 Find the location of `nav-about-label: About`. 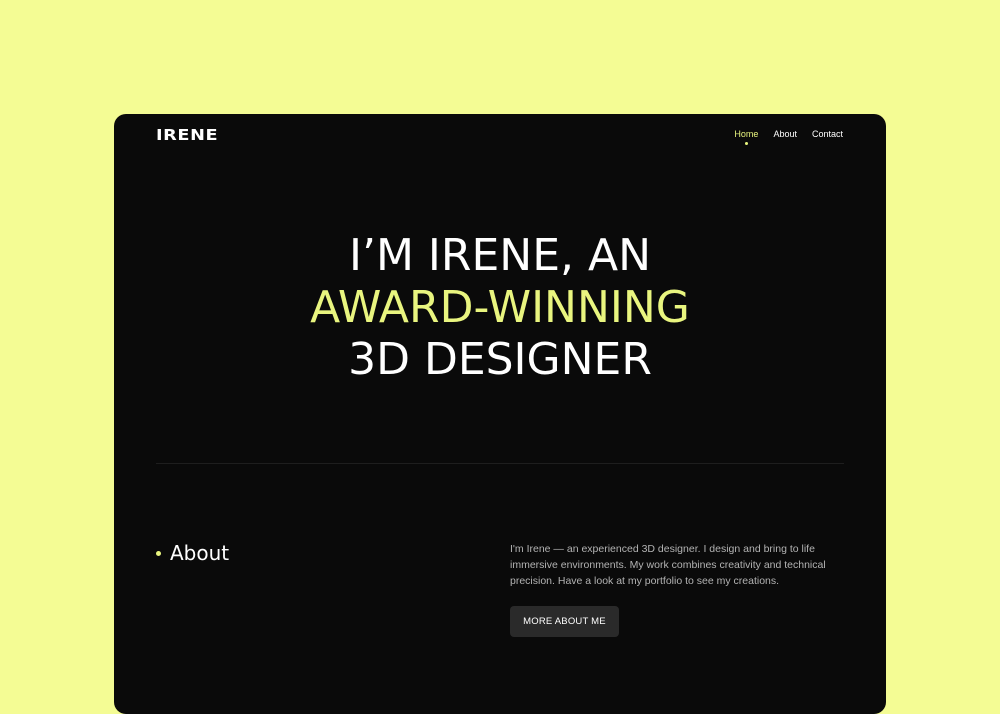

nav-about-label: About is located at coordinates (785, 134).